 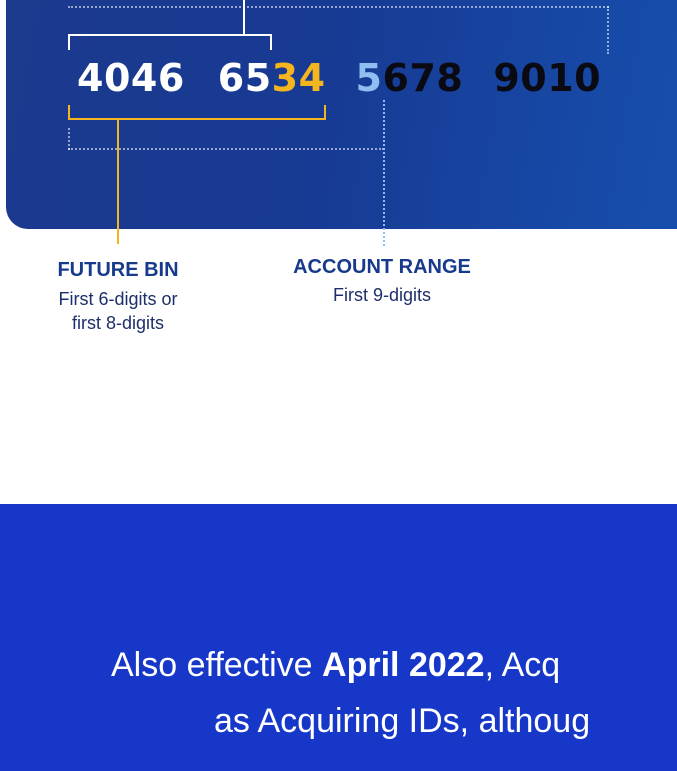 I want to click on future-bin-subtitle: First 6-digits or first 8-digits, so click(x=118, y=311).